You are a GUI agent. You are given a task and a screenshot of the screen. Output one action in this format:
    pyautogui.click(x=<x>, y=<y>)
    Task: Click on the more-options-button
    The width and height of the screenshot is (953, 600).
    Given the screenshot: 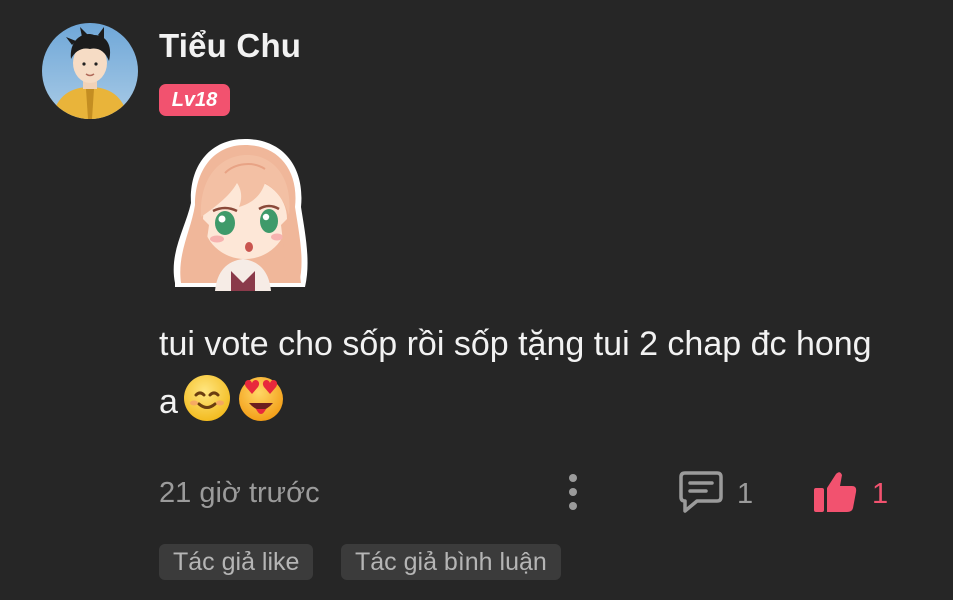 What is the action you would take?
    pyautogui.click(x=573, y=492)
    